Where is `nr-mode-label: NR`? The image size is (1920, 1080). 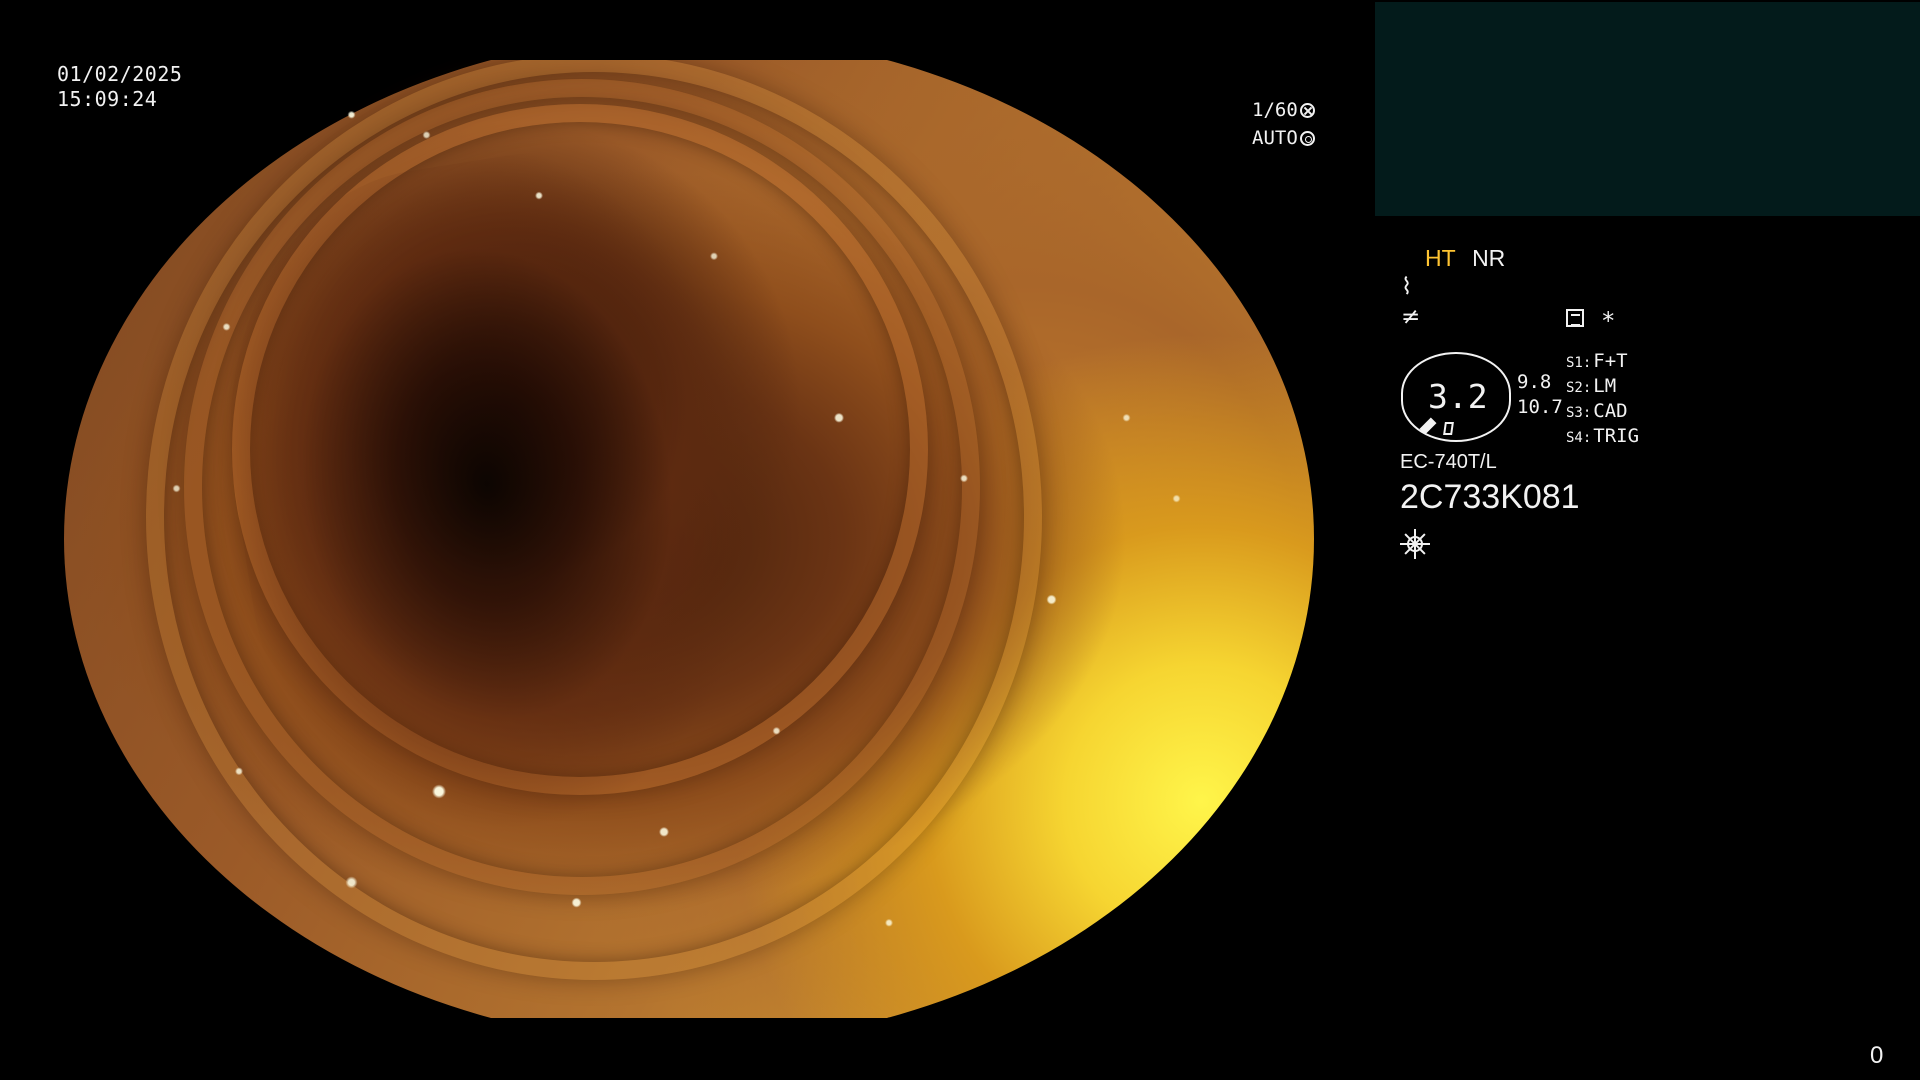
nr-mode-label: NR is located at coordinates (1489, 258).